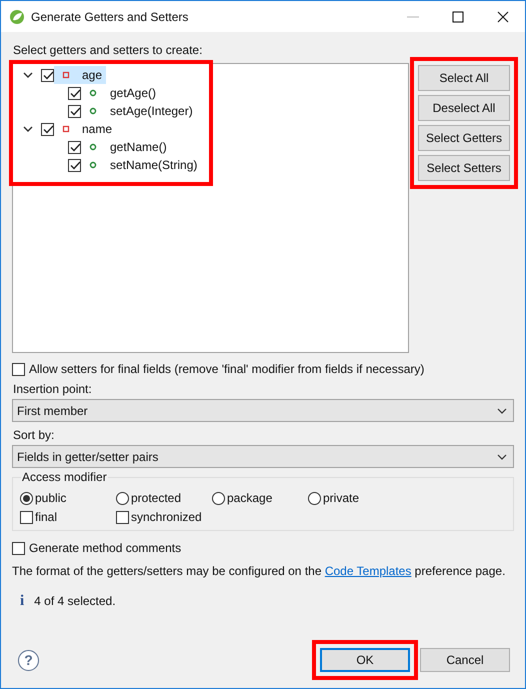 This screenshot has width=526, height=689. What do you see at coordinates (105, 548) in the screenshot?
I see `checkbox-label: Generate method comments` at bounding box center [105, 548].